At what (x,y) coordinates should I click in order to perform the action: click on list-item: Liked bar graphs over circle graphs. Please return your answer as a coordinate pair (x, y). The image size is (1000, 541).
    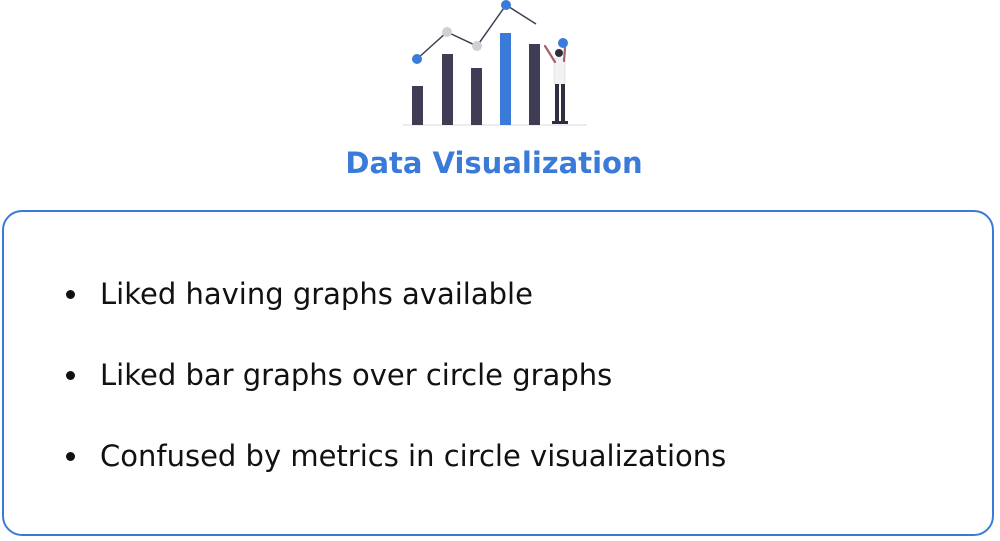
    Looking at the image, I should click on (393, 395).